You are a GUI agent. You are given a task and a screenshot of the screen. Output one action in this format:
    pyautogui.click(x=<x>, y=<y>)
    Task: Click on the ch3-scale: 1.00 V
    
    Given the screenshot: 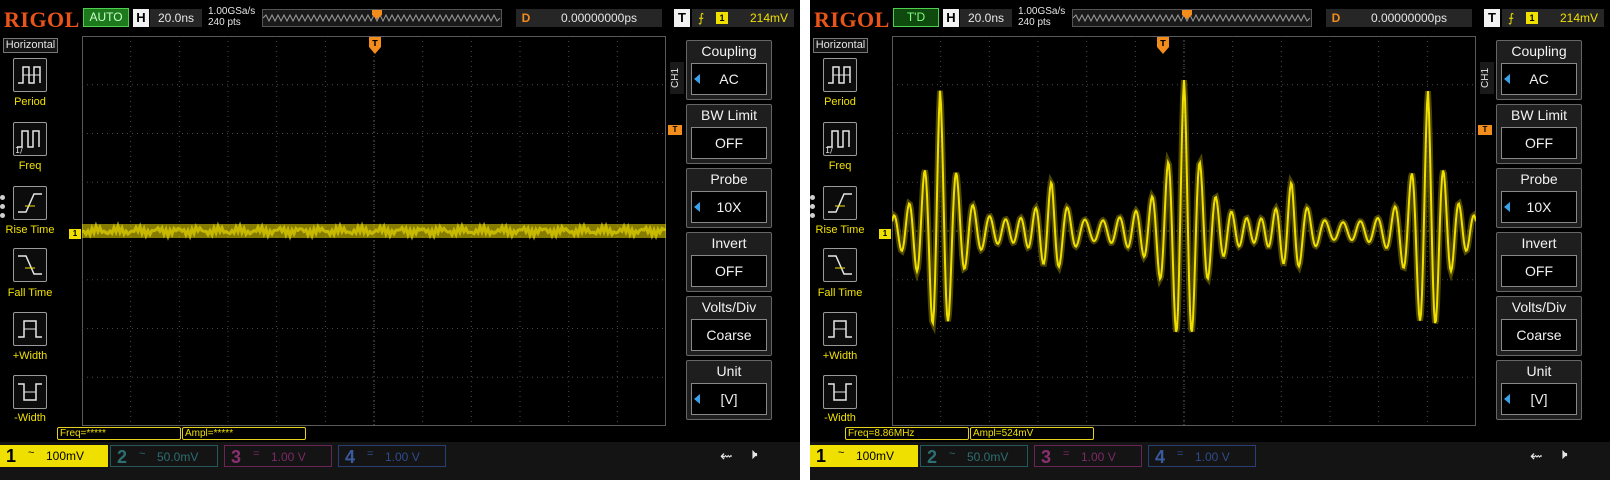 What is the action you would take?
    pyautogui.click(x=1098, y=457)
    